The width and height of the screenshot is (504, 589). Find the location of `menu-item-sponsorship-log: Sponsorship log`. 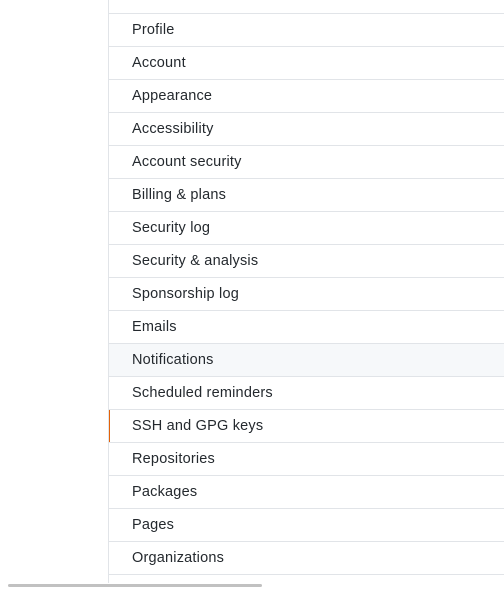

menu-item-sponsorship-log: Sponsorship log is located at coordinates (306, 294).